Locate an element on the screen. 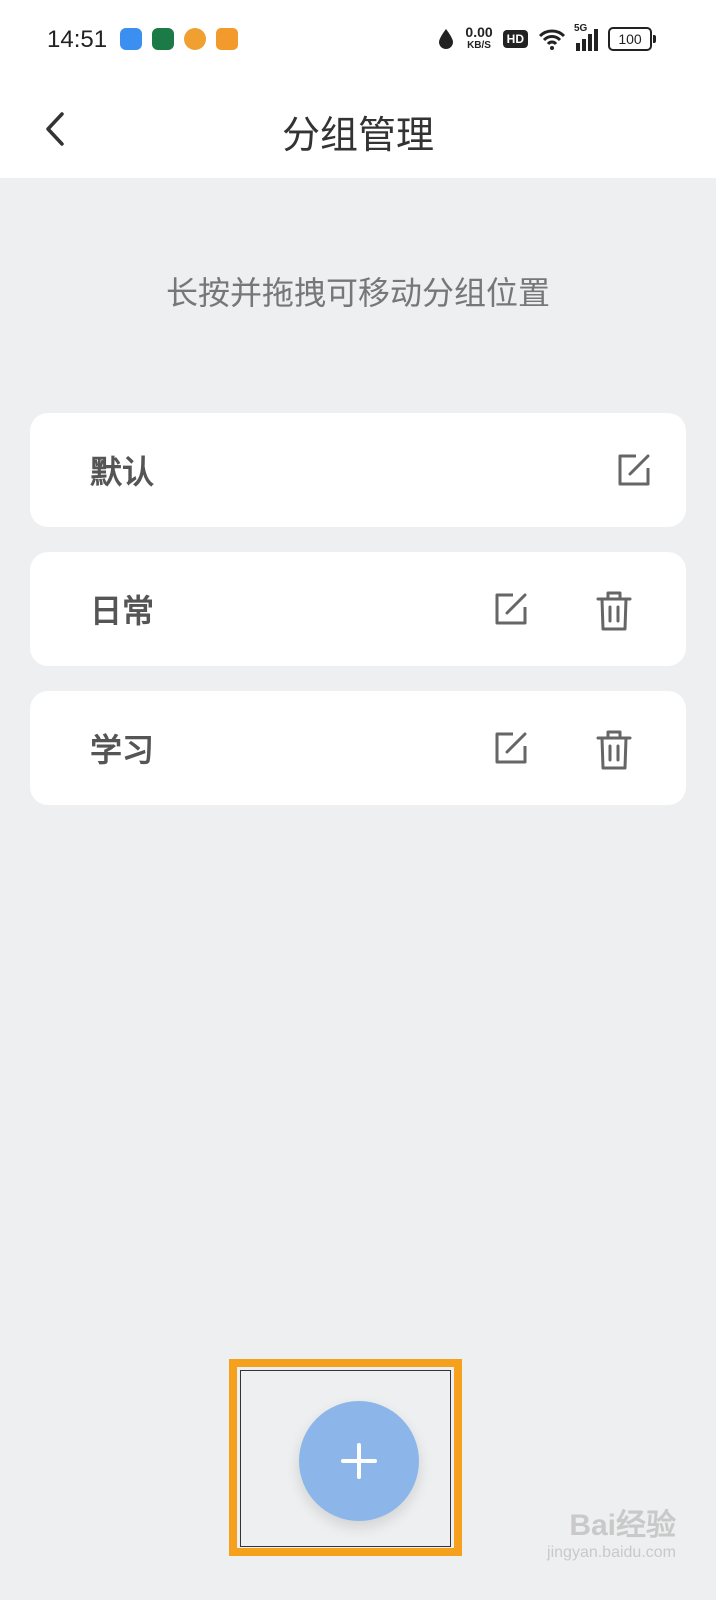 The height and width of the screenshot is (1600, 716). hd-badge: HD is located at coordinates (515, 39).